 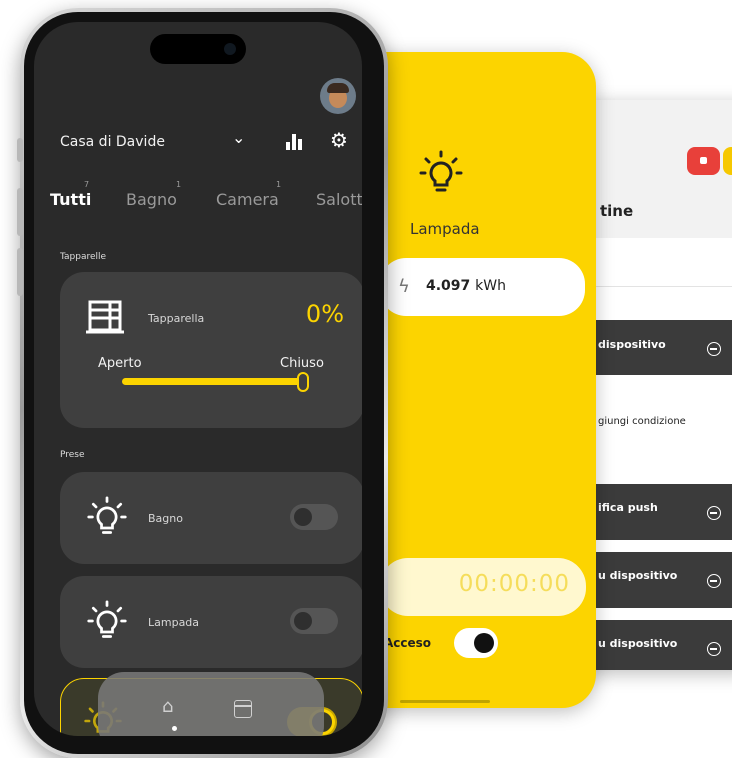 I want to click on timer-value: 00:00:00, so click(x=514, y=584).